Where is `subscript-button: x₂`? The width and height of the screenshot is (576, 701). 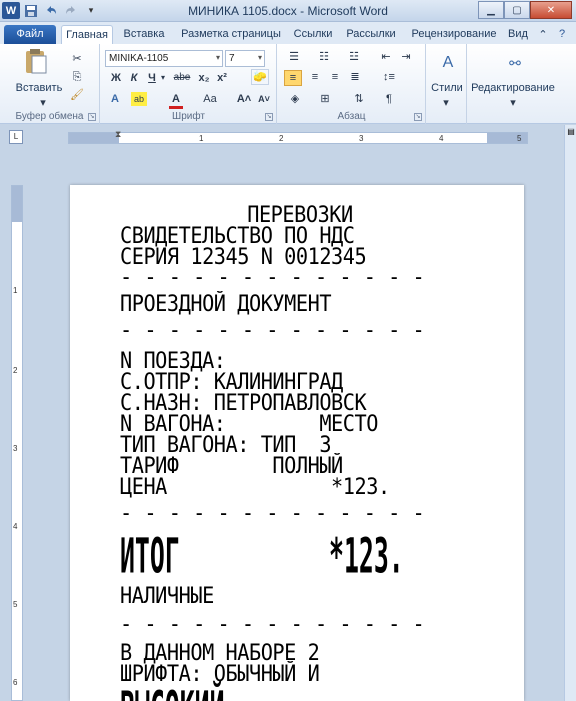 subscript-button: x₂ is located at coordinates (204, 78).